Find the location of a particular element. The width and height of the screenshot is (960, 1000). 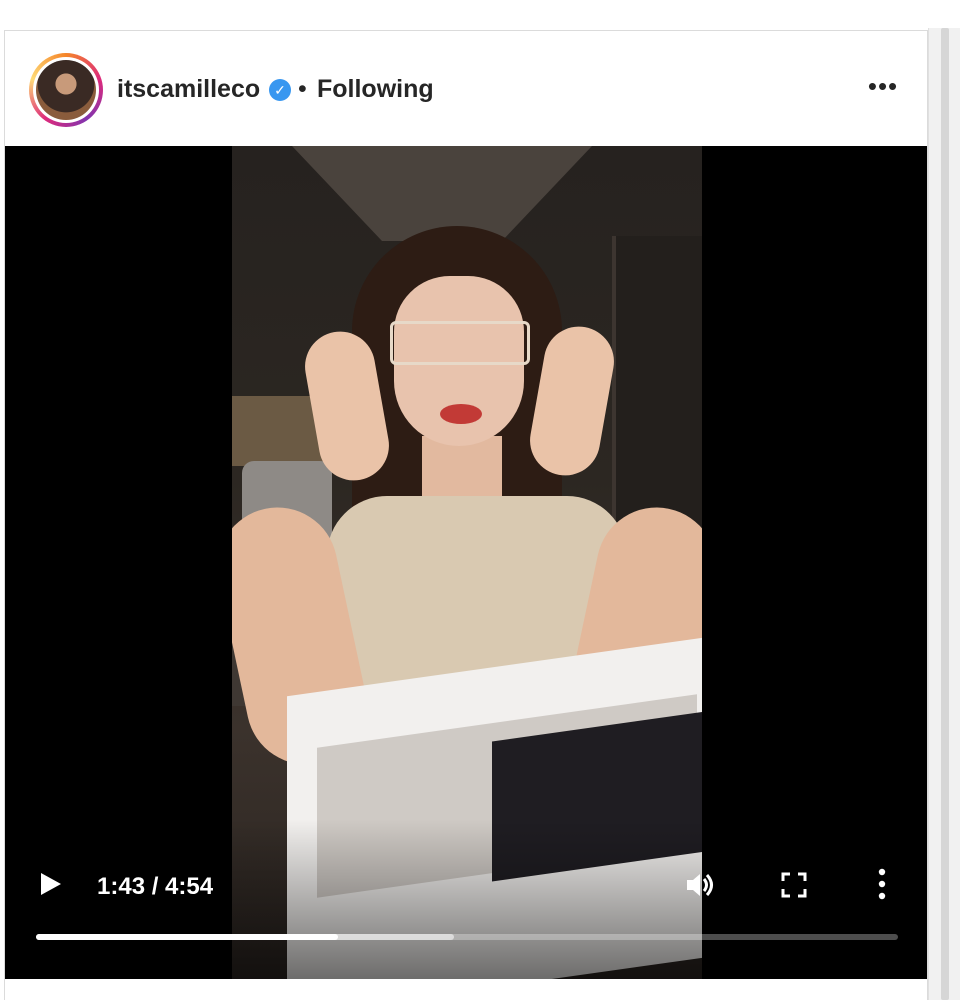

volume-icon is located at coordinates (702, 885).